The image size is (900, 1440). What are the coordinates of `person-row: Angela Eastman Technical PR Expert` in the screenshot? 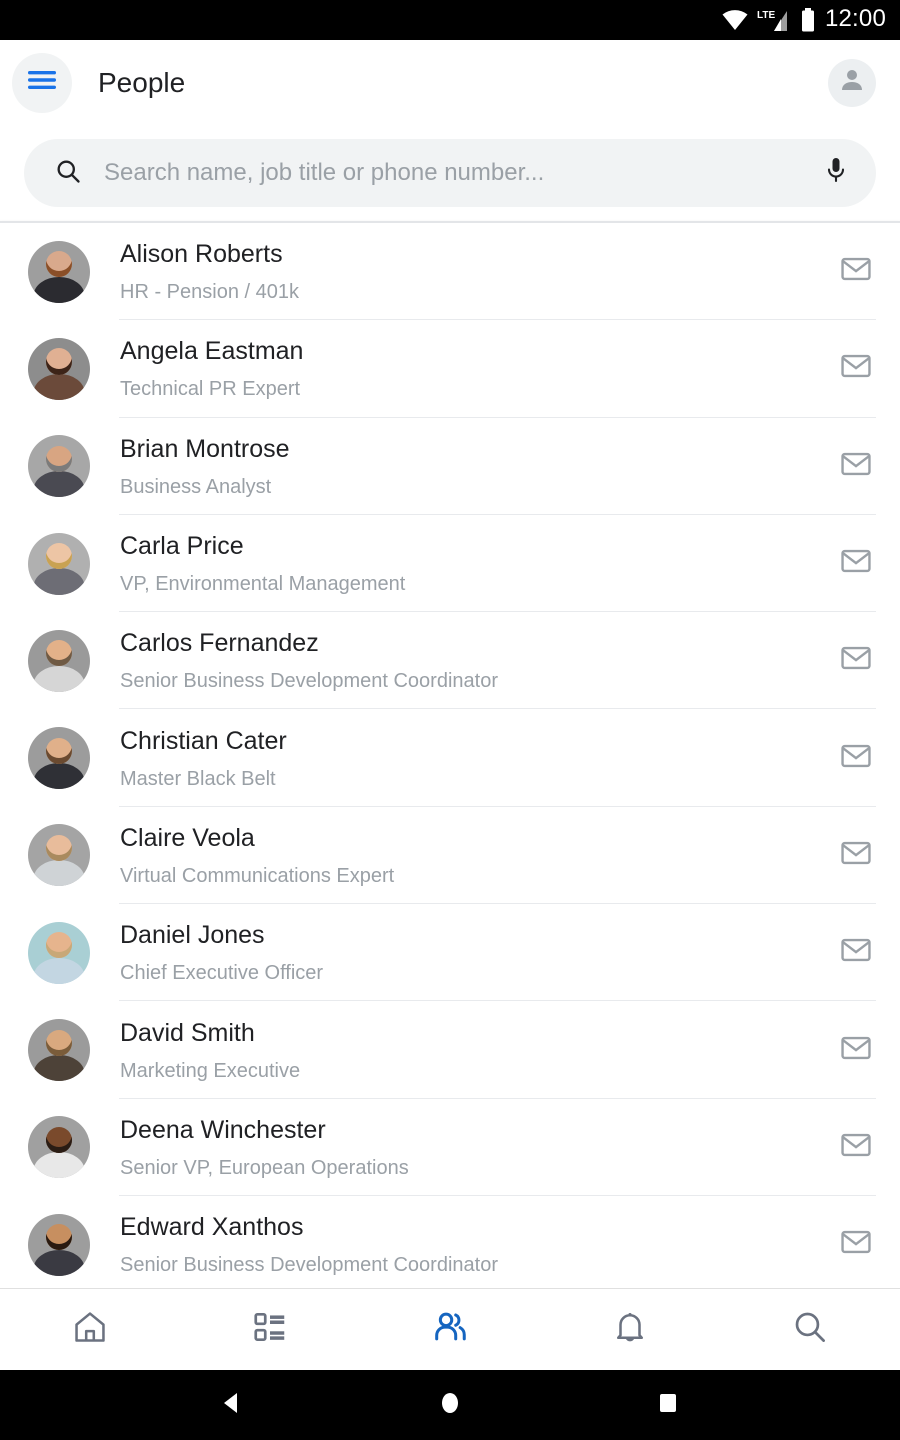 It's located at (450, 369).